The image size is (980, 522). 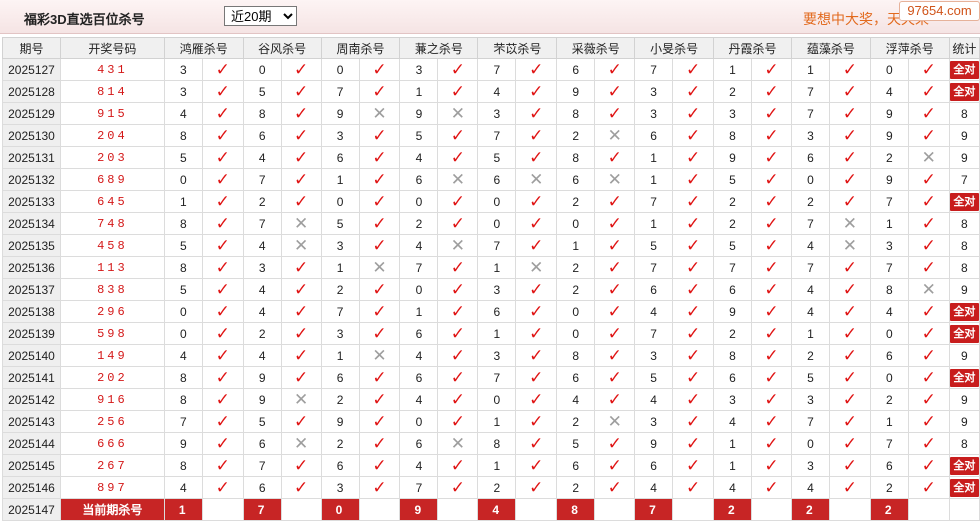 What do you see at coordinates (112, 69) in the screenshot?
I see `draw-number-cell: 431` at bounding box center [112, 69].